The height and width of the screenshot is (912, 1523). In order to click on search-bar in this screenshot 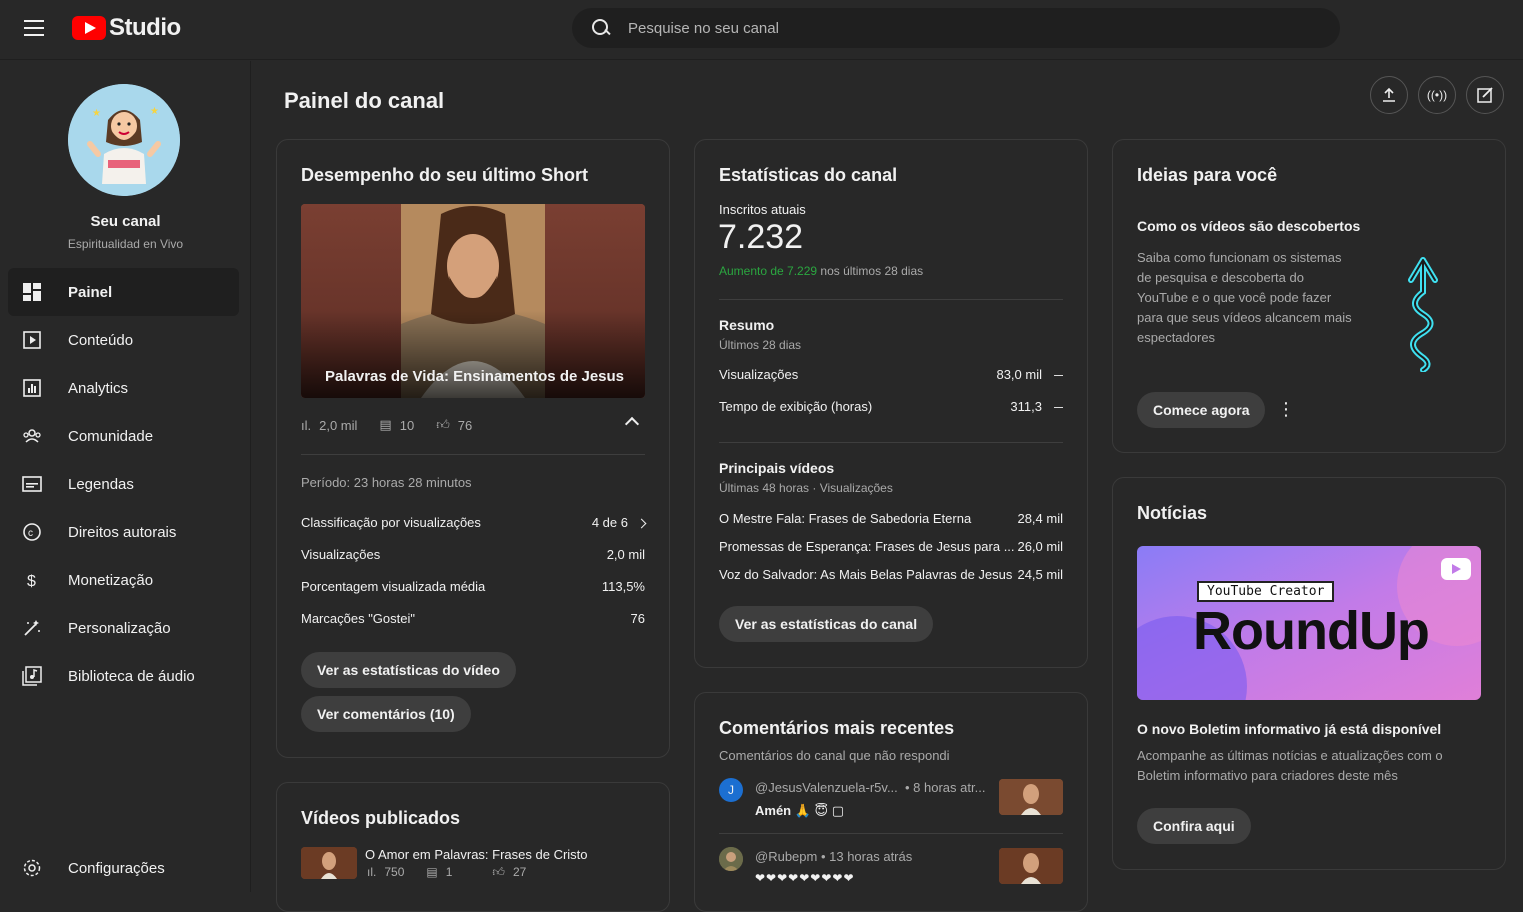, I will do `click(956, 28)`.